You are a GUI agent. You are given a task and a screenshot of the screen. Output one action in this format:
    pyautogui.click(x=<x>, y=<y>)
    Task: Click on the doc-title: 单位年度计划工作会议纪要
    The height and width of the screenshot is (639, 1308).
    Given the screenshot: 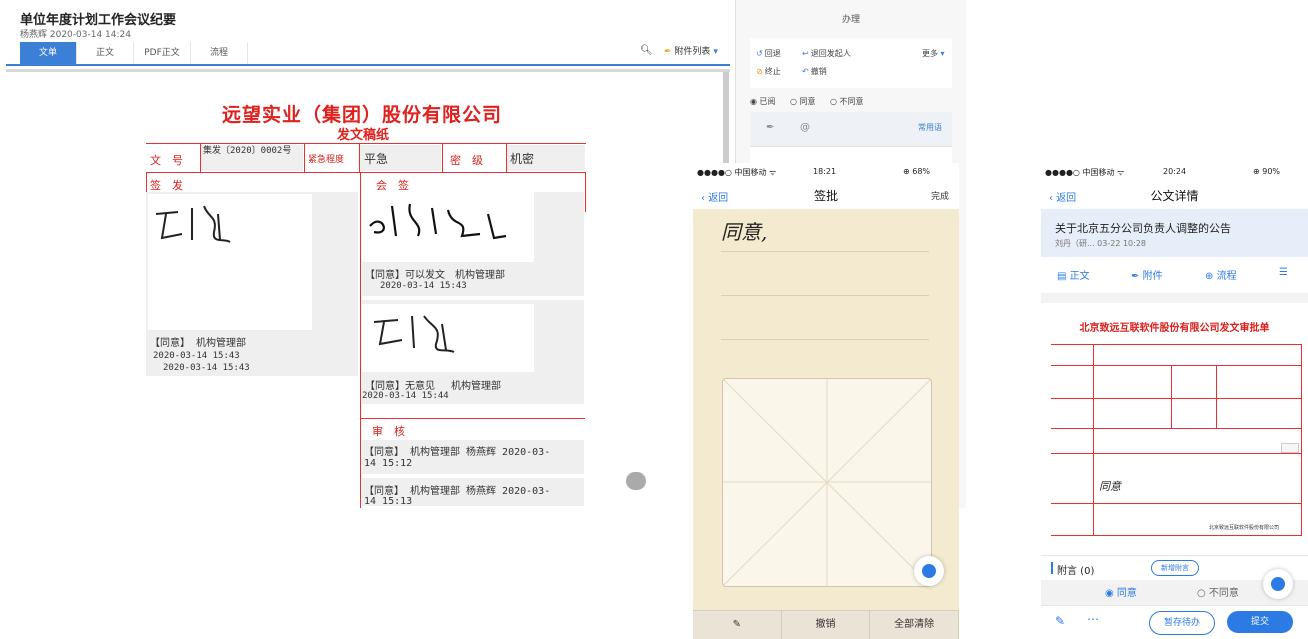 What is the action you would take?
    pyautogui.click(x=98, y=20)
    